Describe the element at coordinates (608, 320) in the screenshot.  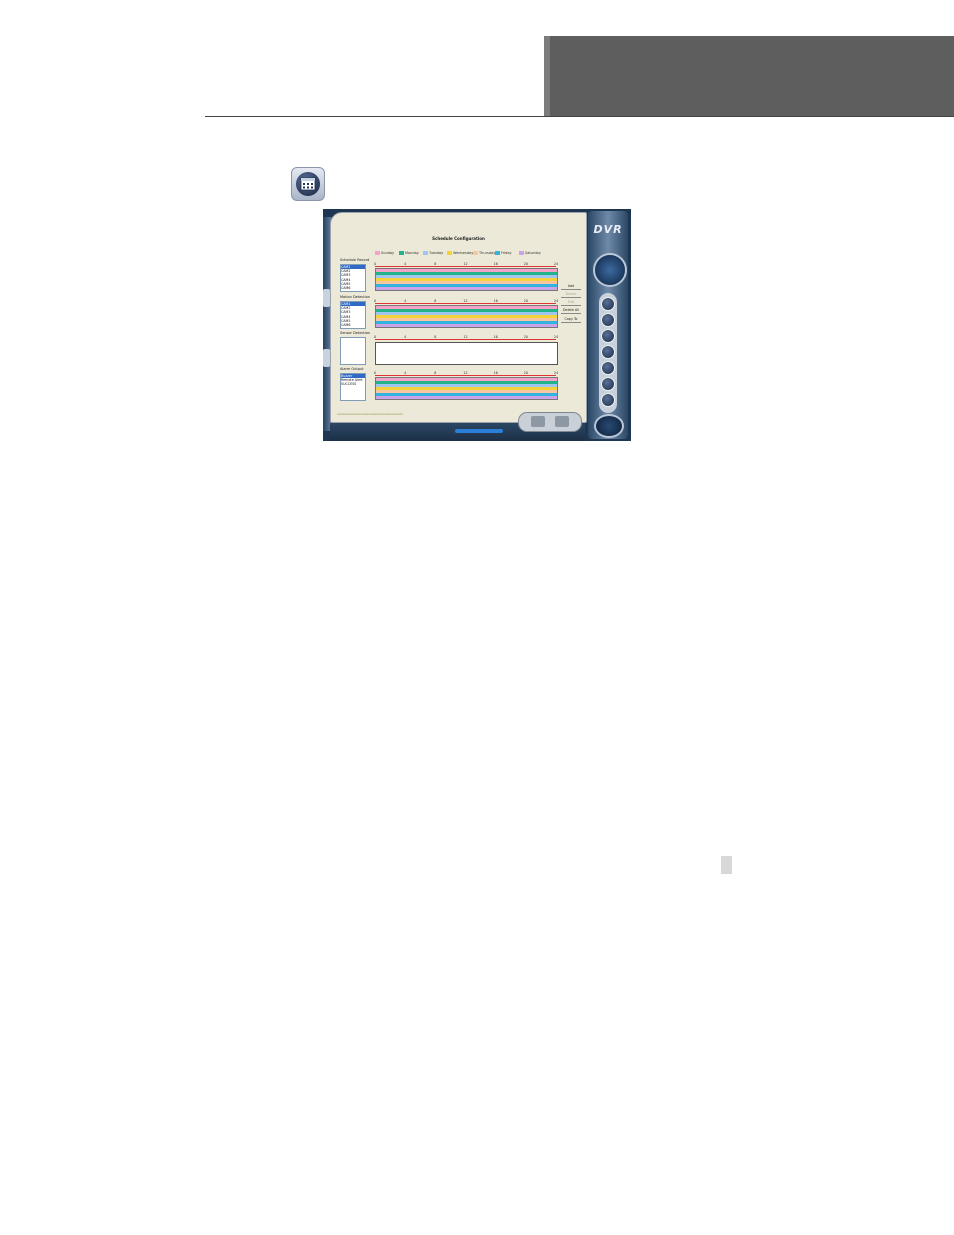
I see `record-icon` at that location.